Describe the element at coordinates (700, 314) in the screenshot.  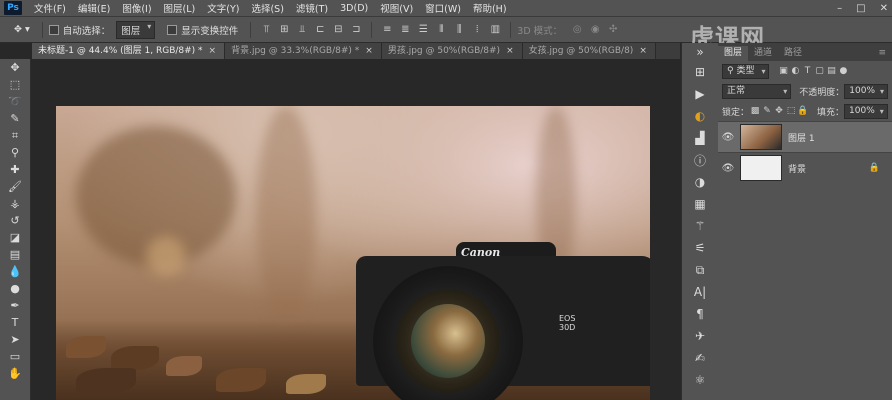
I see `paragraph-panel-icon: ¶` at that location.